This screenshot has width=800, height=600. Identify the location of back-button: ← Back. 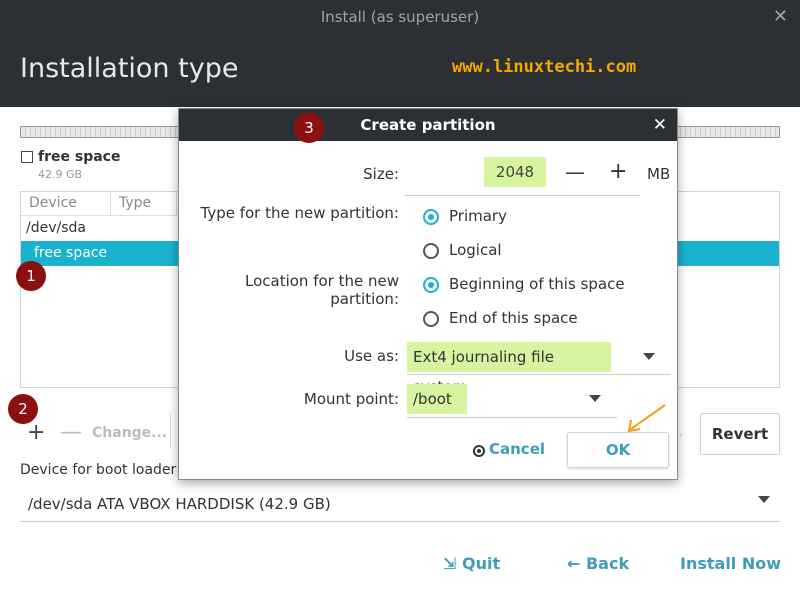
(598, 563).